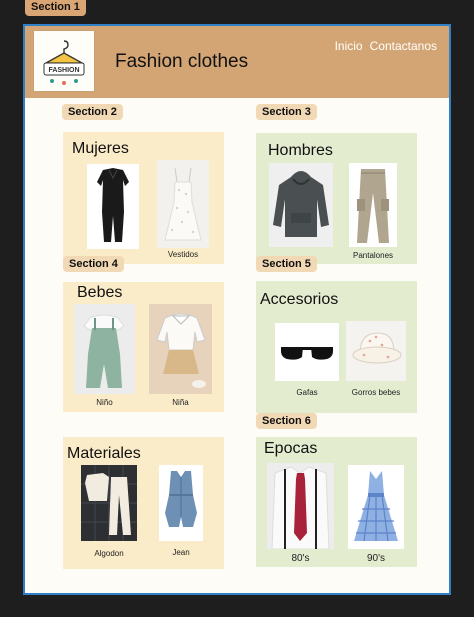 Image resolution: width=474 pixels, height=617 pixels. I want to click on accesorios-caption-1: Gafas, so click(307, 392).